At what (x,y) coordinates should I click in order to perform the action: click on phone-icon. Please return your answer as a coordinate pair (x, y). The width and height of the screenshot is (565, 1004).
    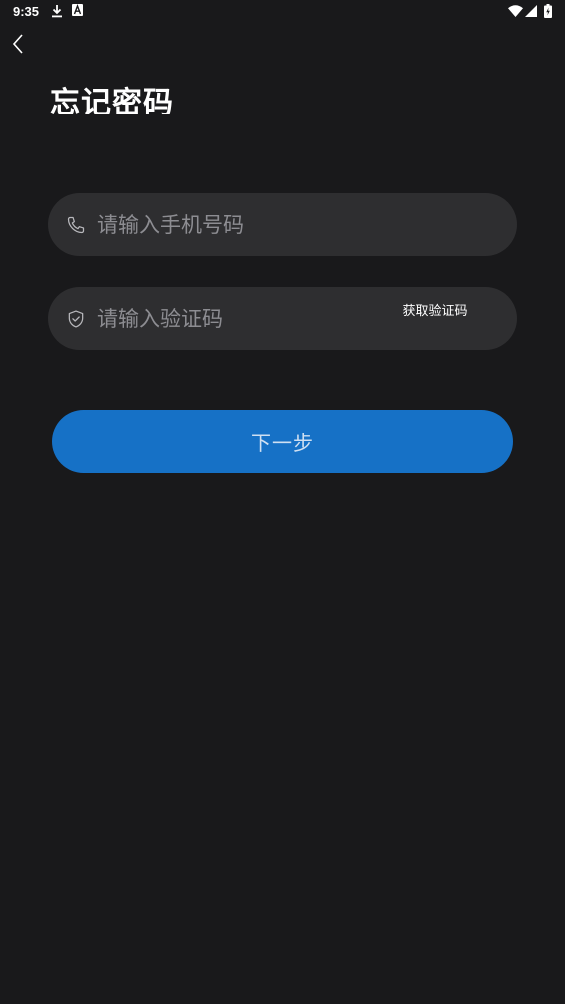
    Looking at the image, I should click on (76, 225).